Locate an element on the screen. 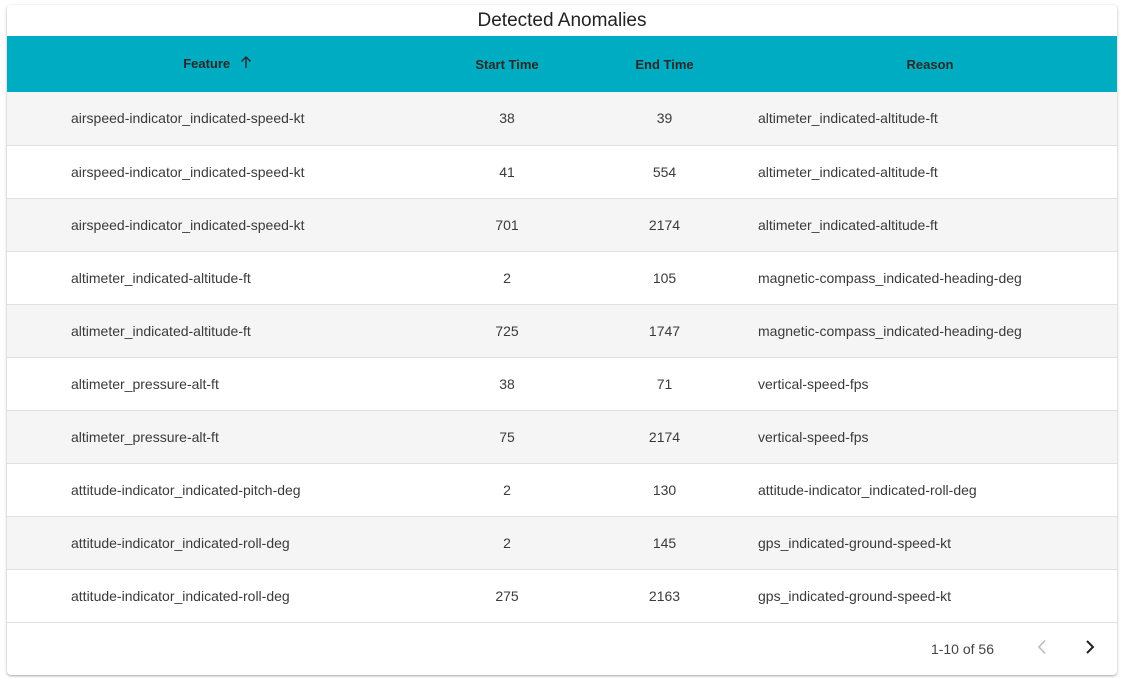 The width and height of the screenshot is (1123, 678). column-header-end-time: End Time is located at coordinates (664, 64).